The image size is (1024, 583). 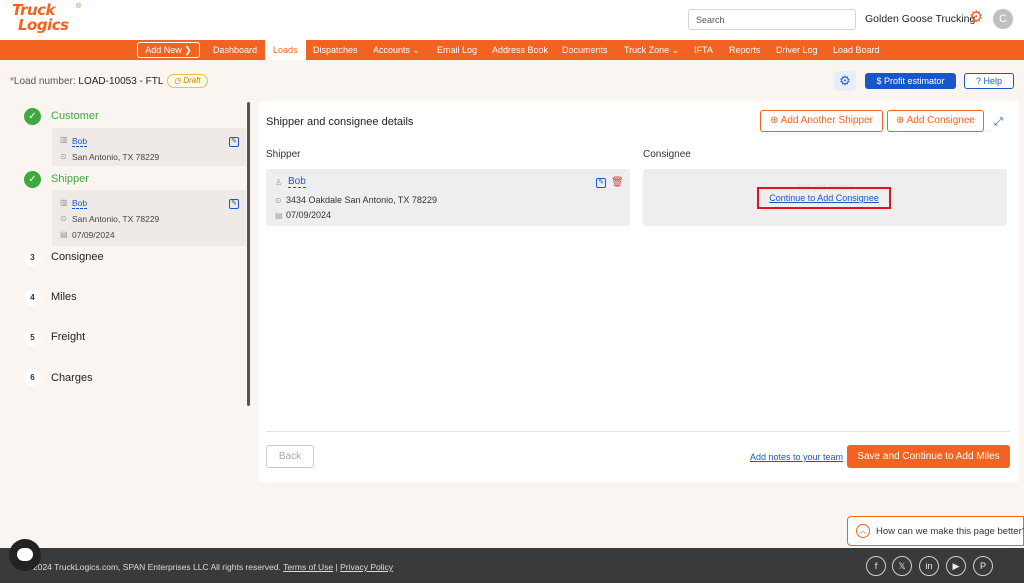 I want to click on add-another-shipper-label: Add Another Shipper, so click(x=826, y=120).